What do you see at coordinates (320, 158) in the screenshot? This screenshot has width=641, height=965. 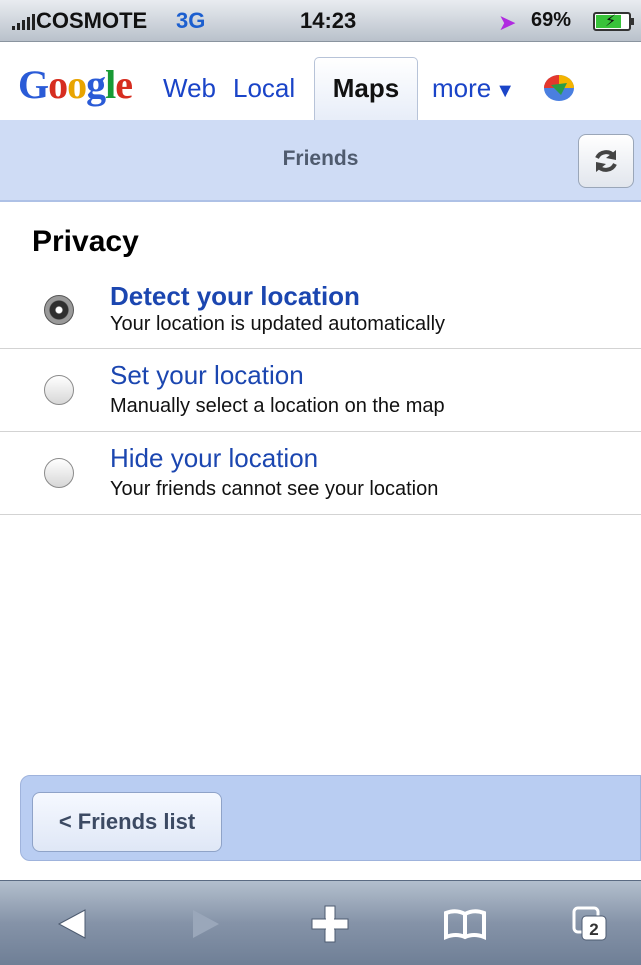 I see `toolbar-title: Friends` at bounding box center [320, 158].